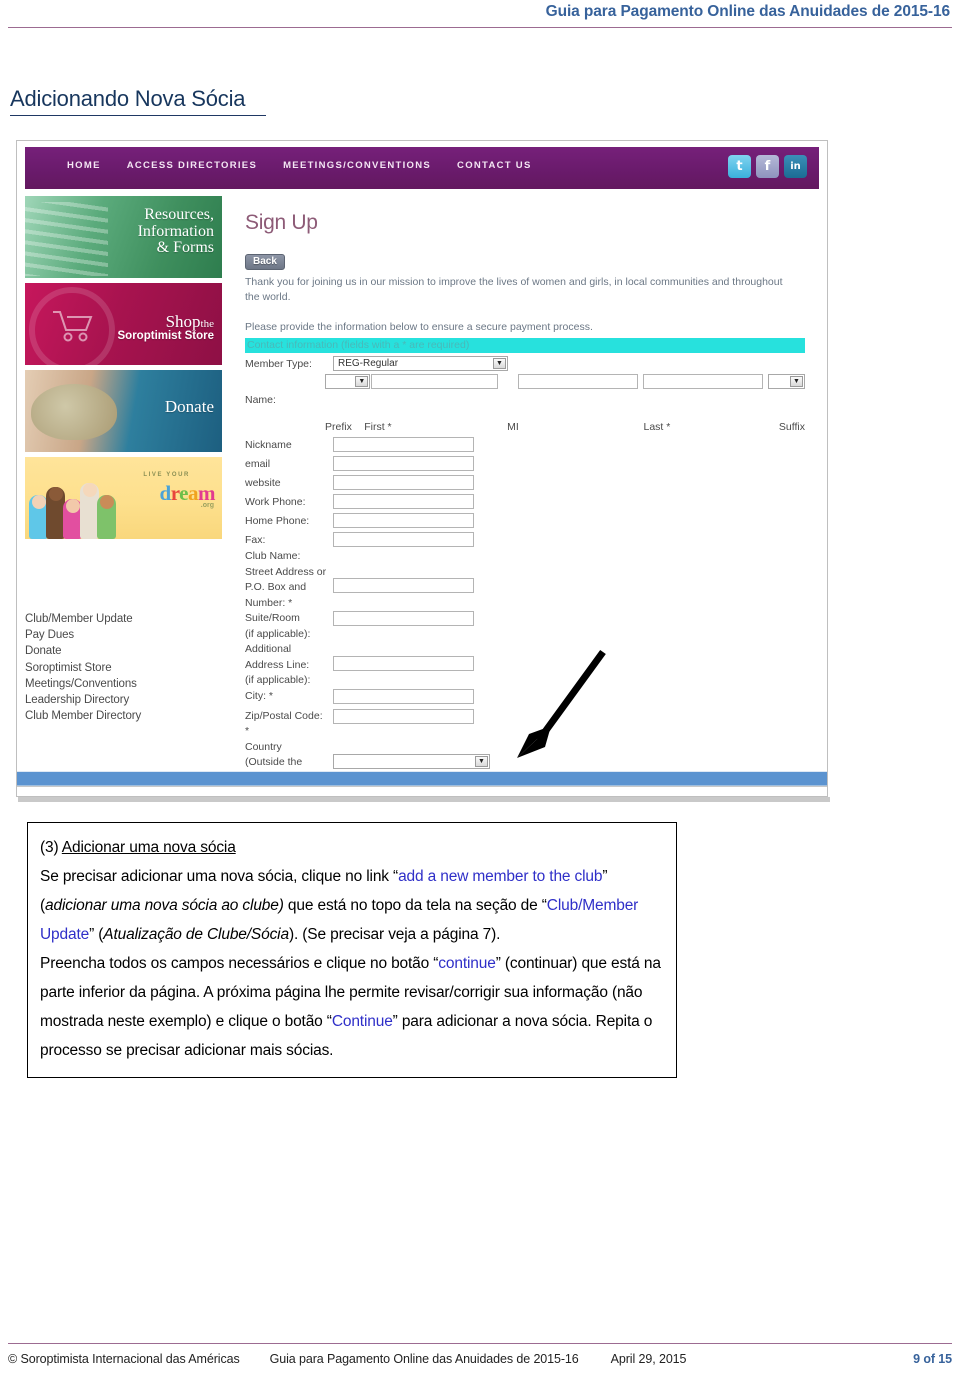 The image size is (960, 1381). What do you see at coordinates (394, 934) in the screenshot?
I see `callout-seg-8: ). (Se precisar veja a página 7).` at bounding box center [394, 934].